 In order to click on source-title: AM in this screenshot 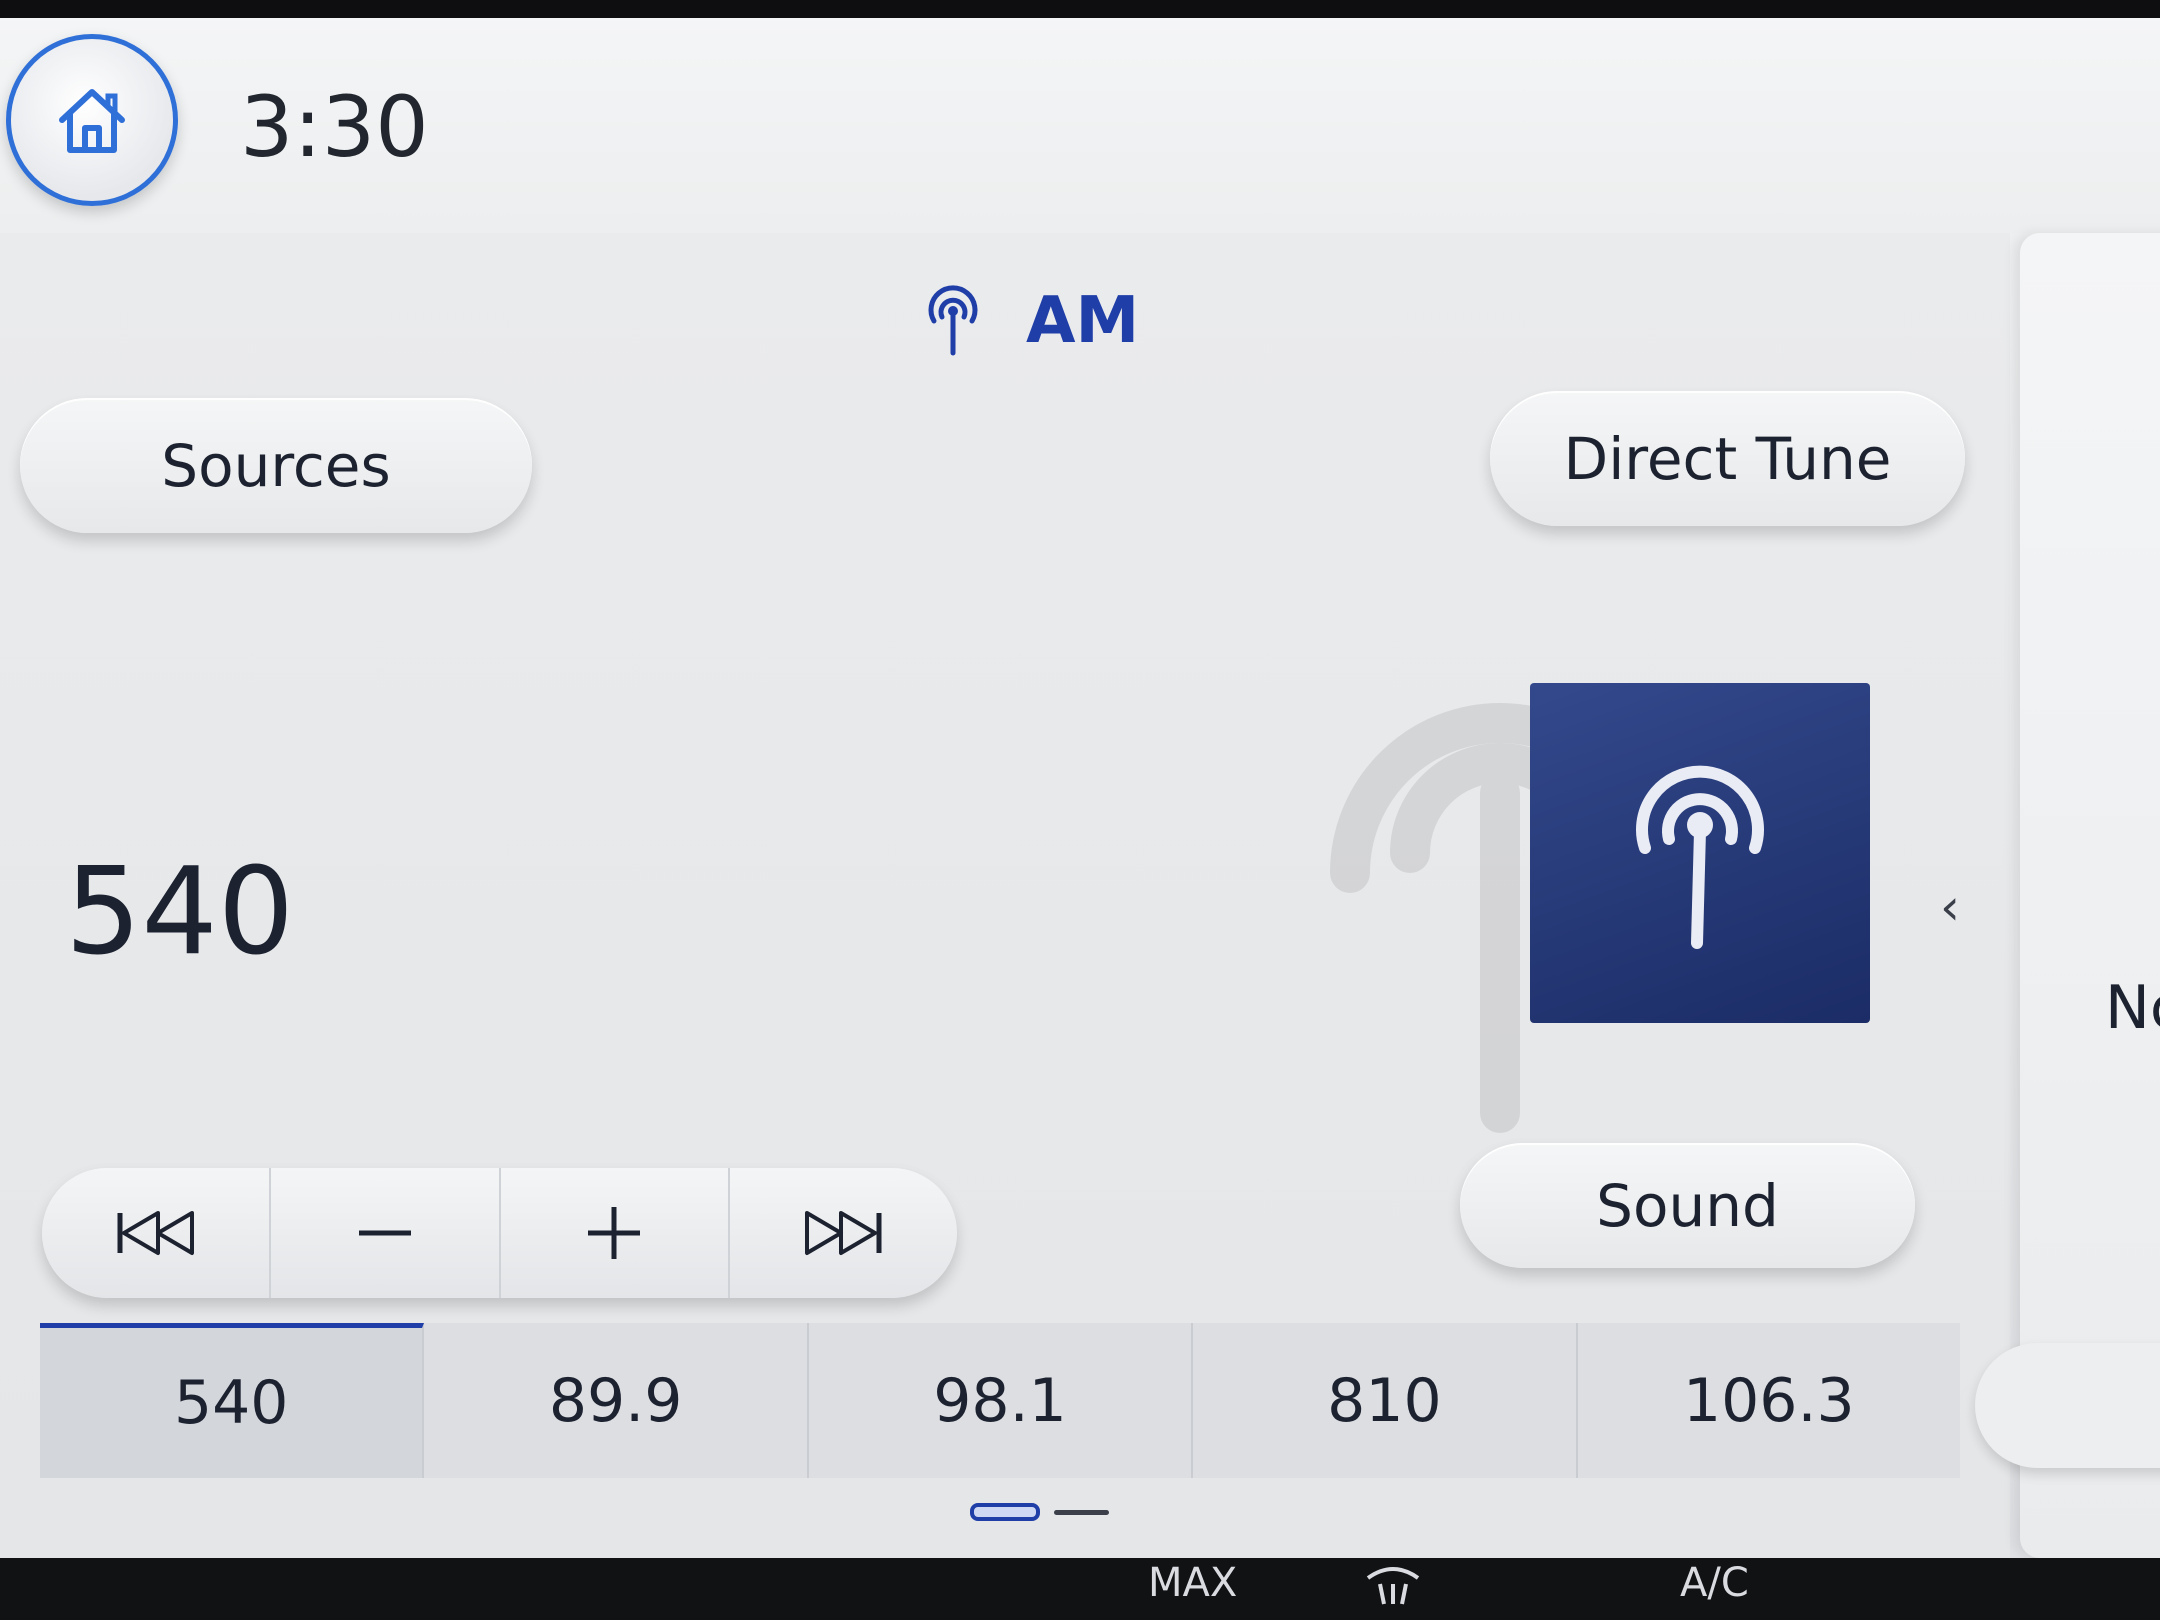, I will do `click(1029, 321)`.